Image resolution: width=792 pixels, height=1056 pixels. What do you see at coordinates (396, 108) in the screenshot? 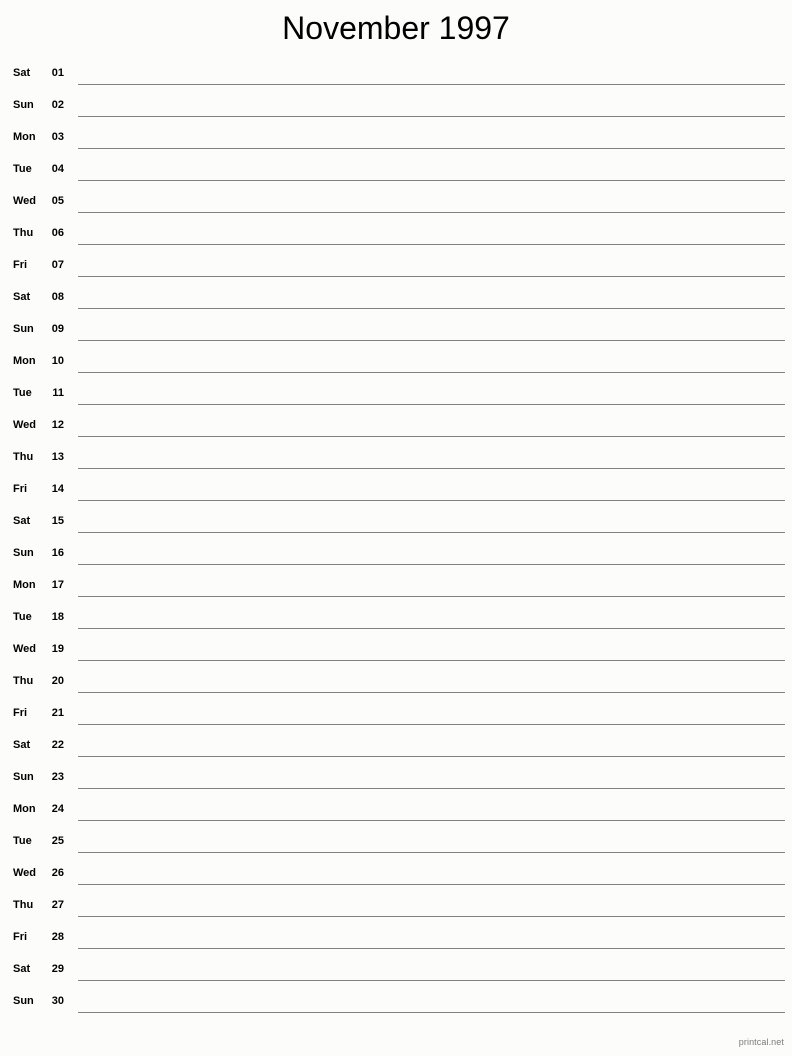
I see `day-row: Sun 02` at bounding box center [396, 108].